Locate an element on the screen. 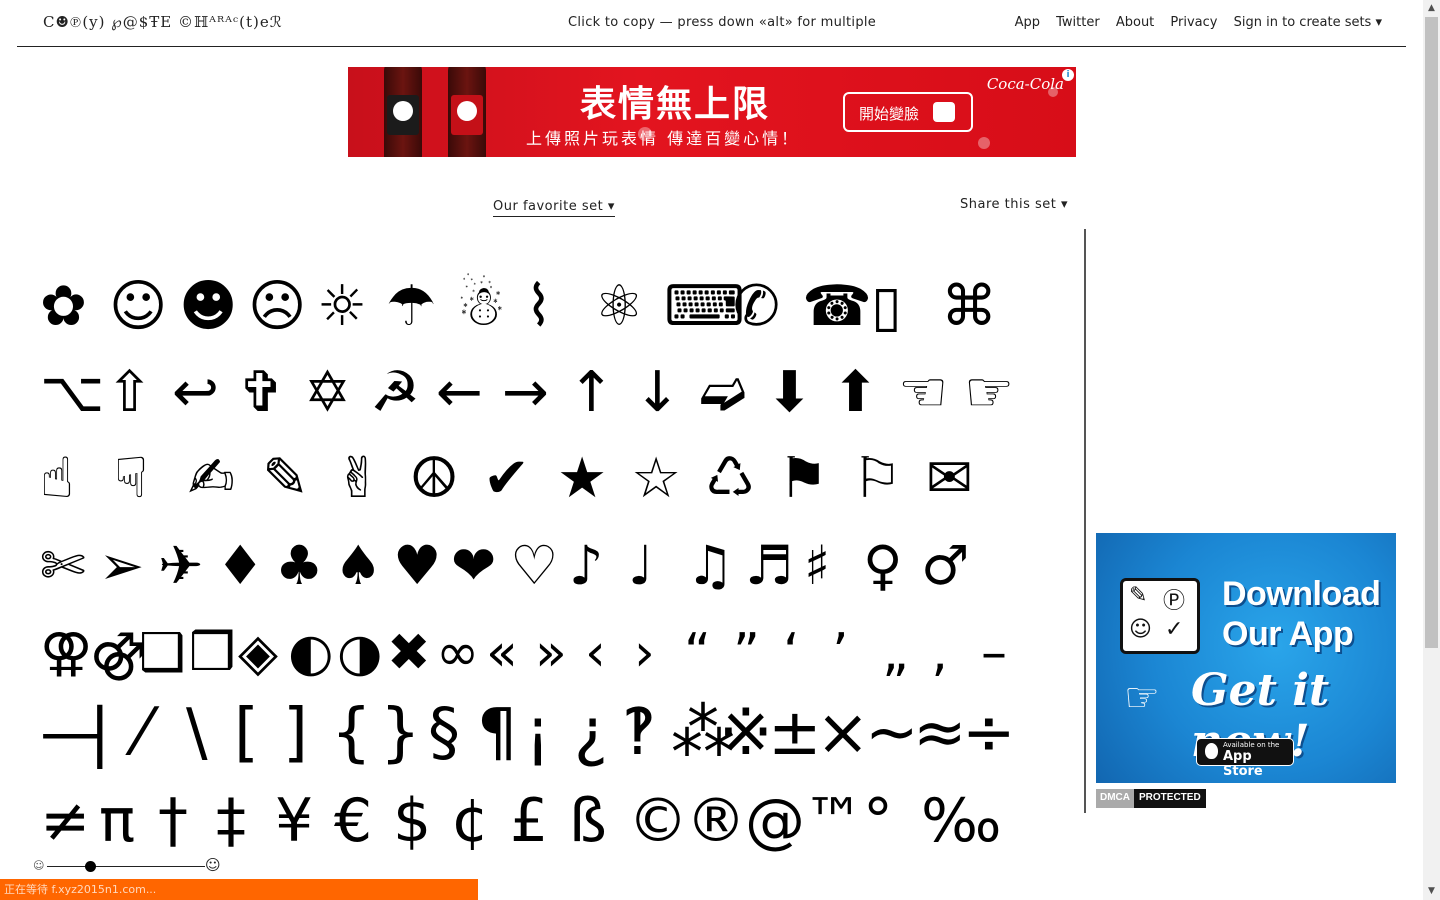 This screenshot has height=900, width=1440. set-selector: Our favorite set ▾ is located at coordinates (554, 208).